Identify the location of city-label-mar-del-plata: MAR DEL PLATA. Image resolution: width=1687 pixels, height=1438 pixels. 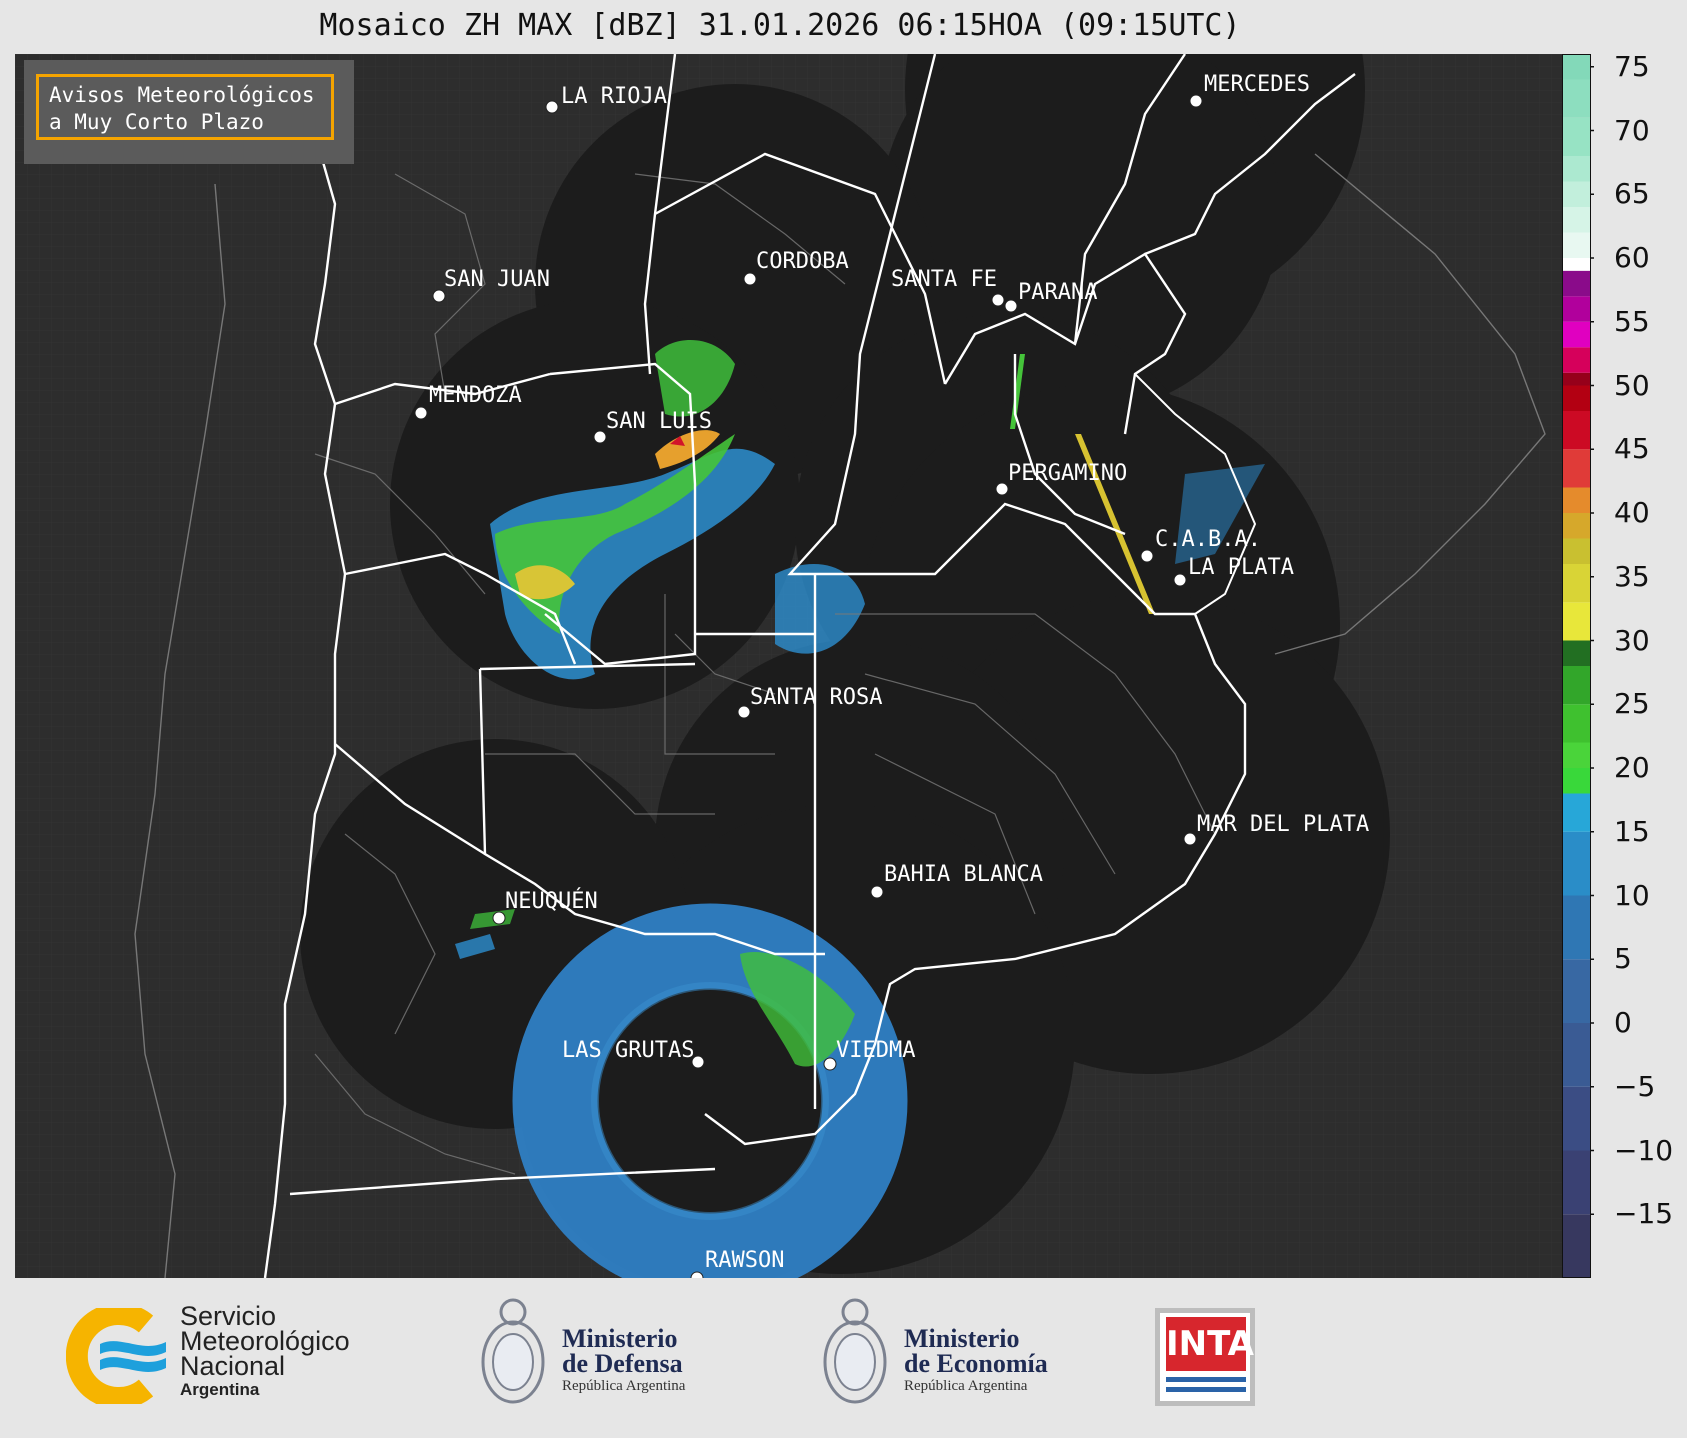
(1283, 824).